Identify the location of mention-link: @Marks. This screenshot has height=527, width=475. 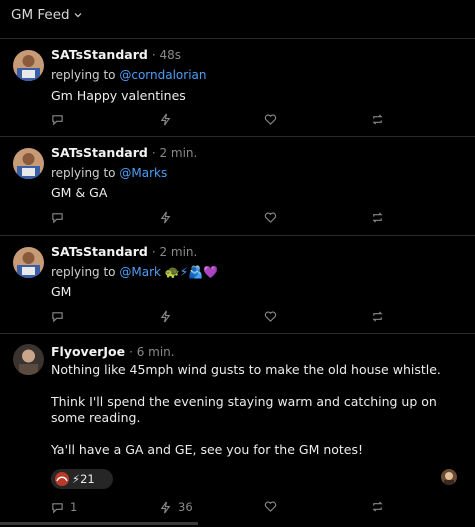
(143, 173).